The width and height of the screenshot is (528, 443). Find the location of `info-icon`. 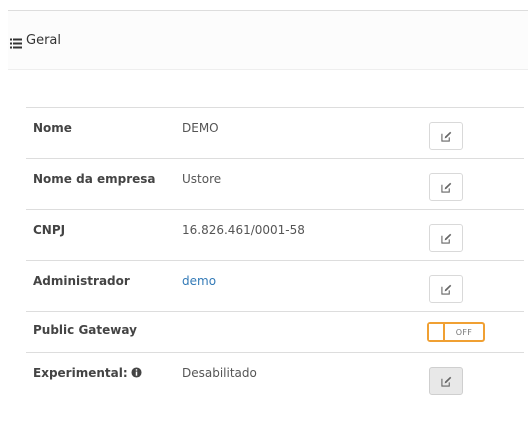

info-icon is located at coordinates (136, 372).